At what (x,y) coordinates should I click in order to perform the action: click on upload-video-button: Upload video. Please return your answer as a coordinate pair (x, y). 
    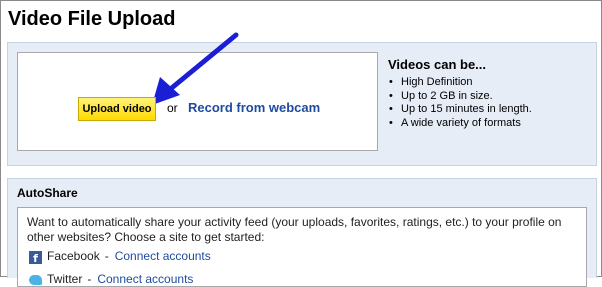
    Looking at the image, I should click on (117, 109).